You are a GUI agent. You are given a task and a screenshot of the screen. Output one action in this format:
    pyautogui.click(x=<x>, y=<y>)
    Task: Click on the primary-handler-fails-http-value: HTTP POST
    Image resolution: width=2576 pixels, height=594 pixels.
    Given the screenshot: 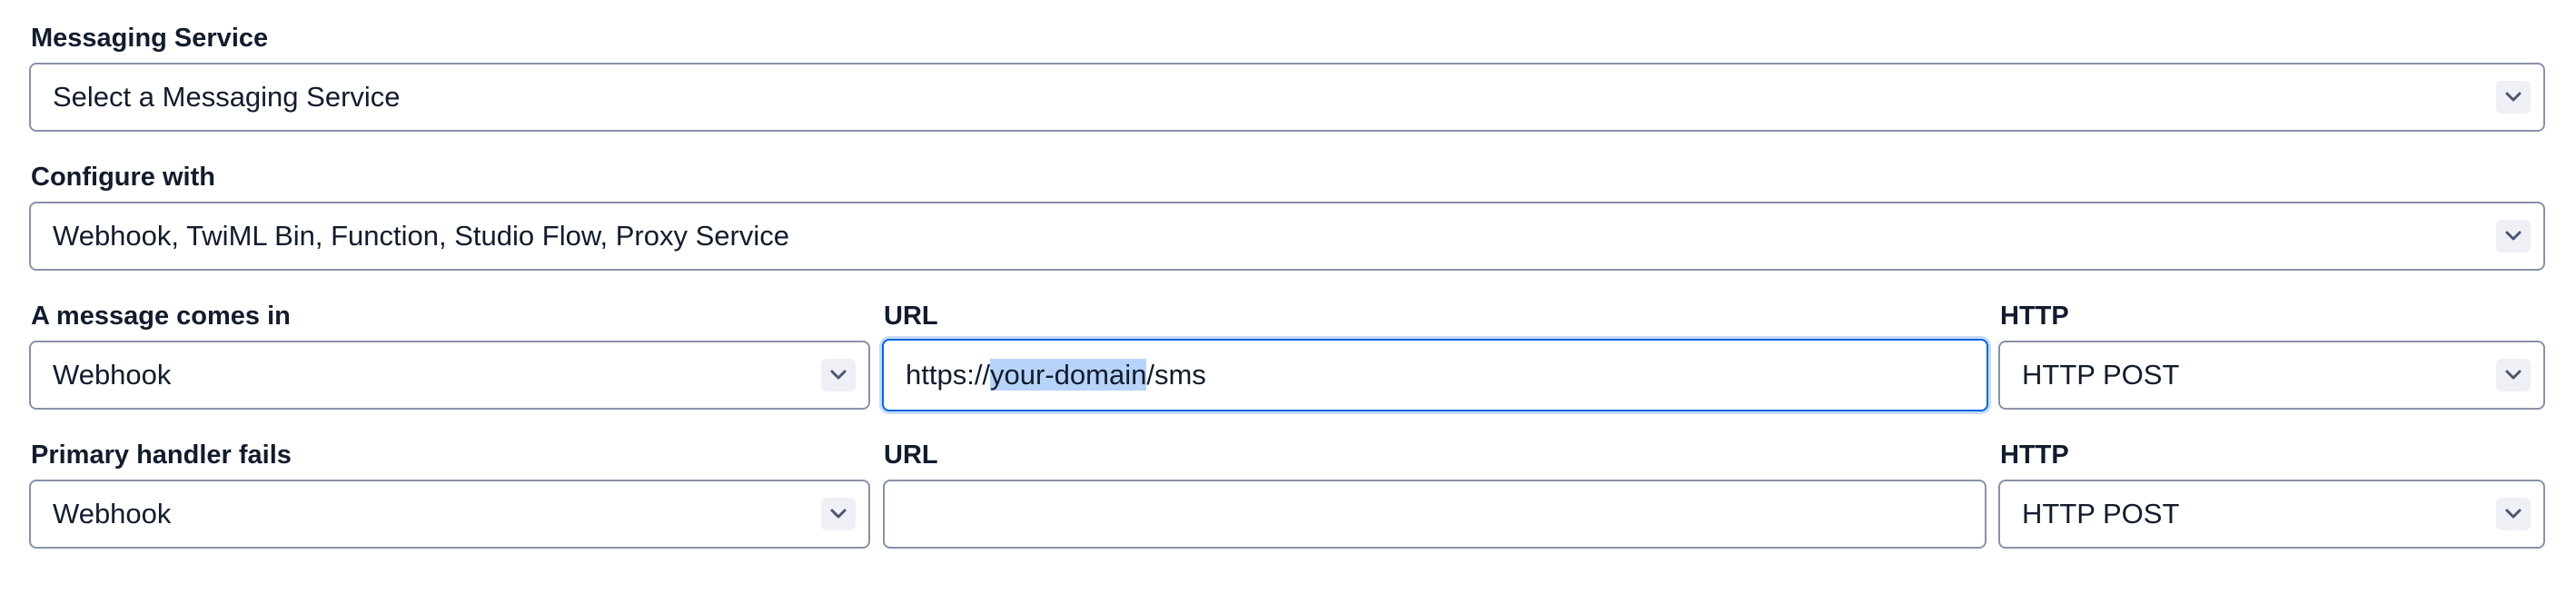 What is the action you would take?
    pyautogui.click(x=2101, y=514)
    